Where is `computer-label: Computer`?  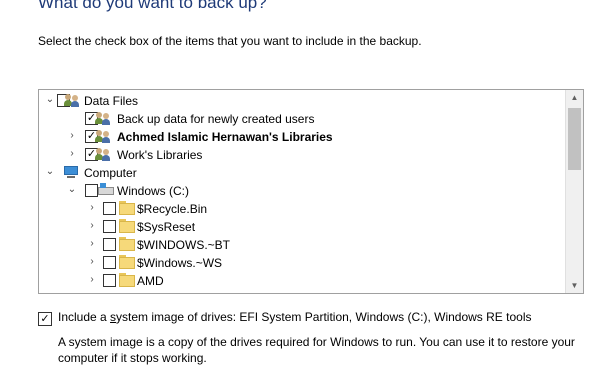 computer-label: Computer is located at coordinates (110, 173).